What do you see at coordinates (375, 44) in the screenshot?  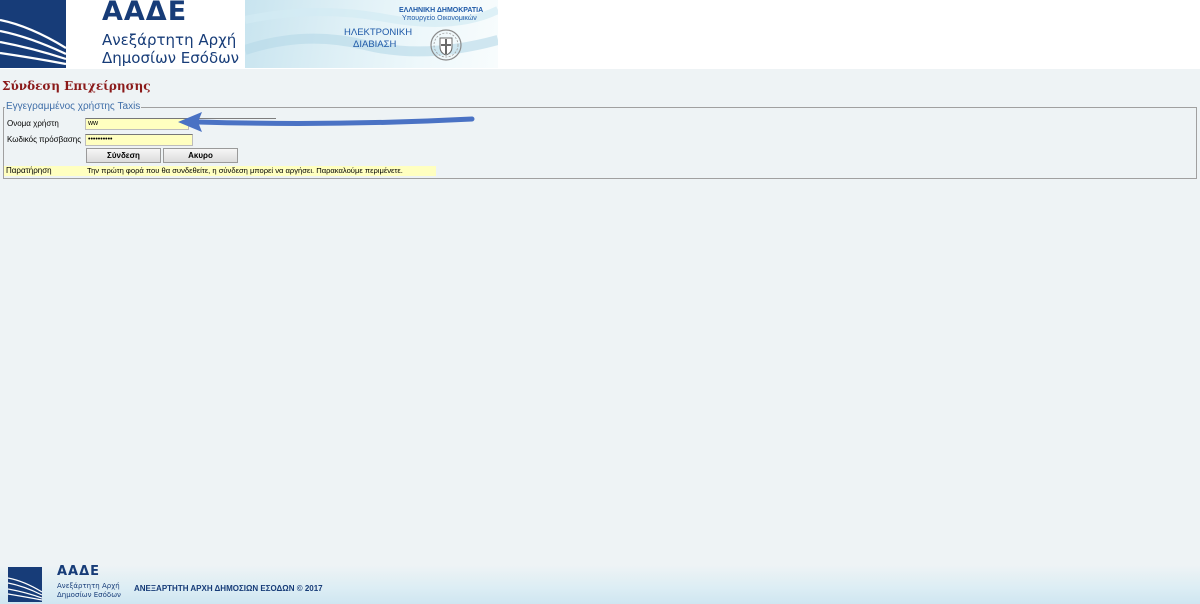 I see `gov-banner-service-line2: ΔΙΑΒΙΑΣΗ` at bounding box center [375, 44].